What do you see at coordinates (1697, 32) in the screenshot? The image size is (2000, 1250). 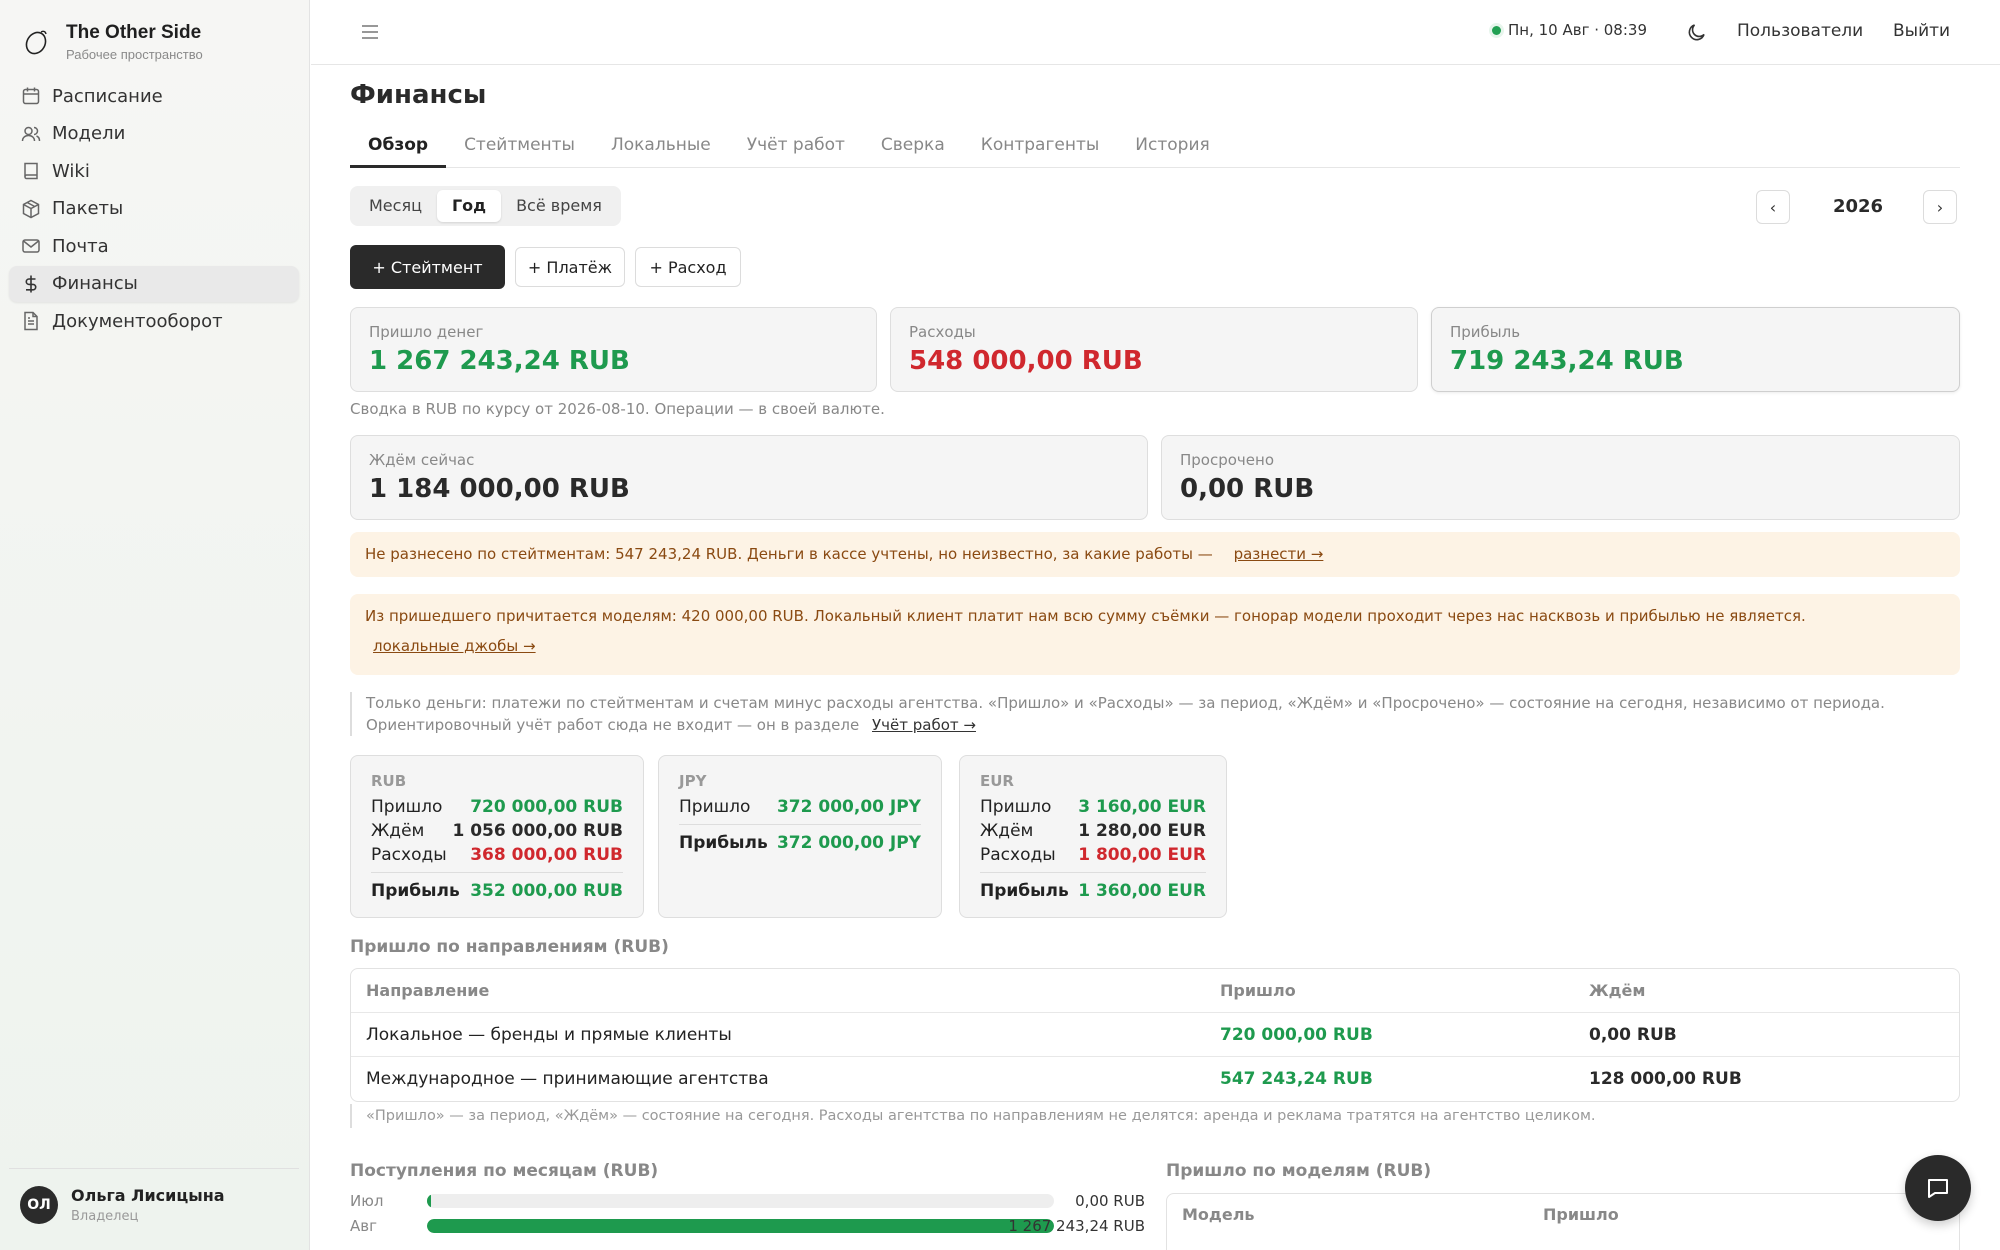 I see `moon-icon` at bounding box center [1697, 32].